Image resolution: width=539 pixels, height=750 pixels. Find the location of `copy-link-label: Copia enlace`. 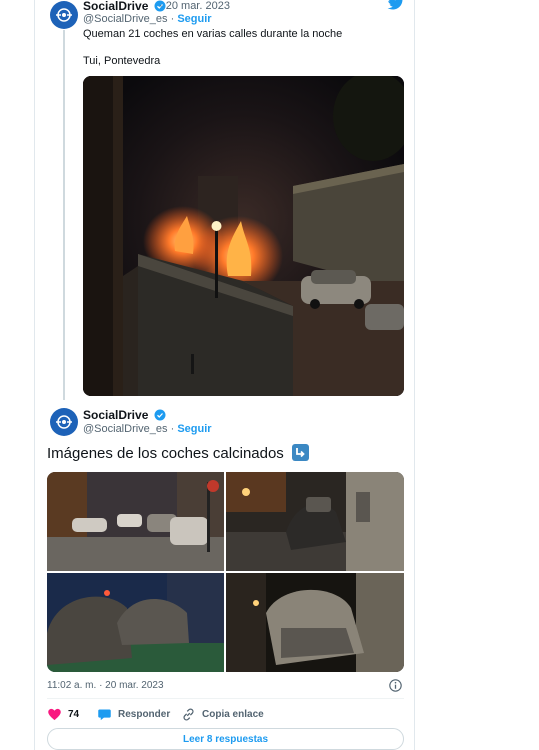

copy-link-label: Copia enlace is located at coordinates (233, 714).